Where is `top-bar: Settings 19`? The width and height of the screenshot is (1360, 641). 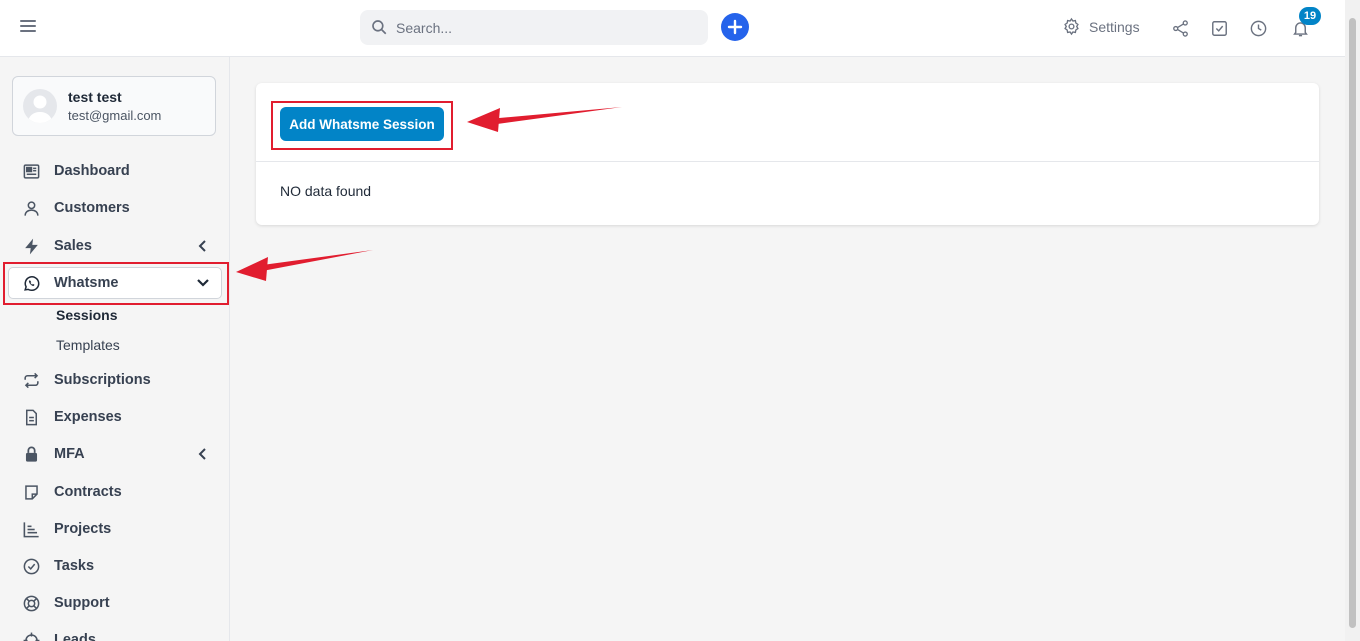 top-bar: Settings 19 is located at coordinates (672, 28).